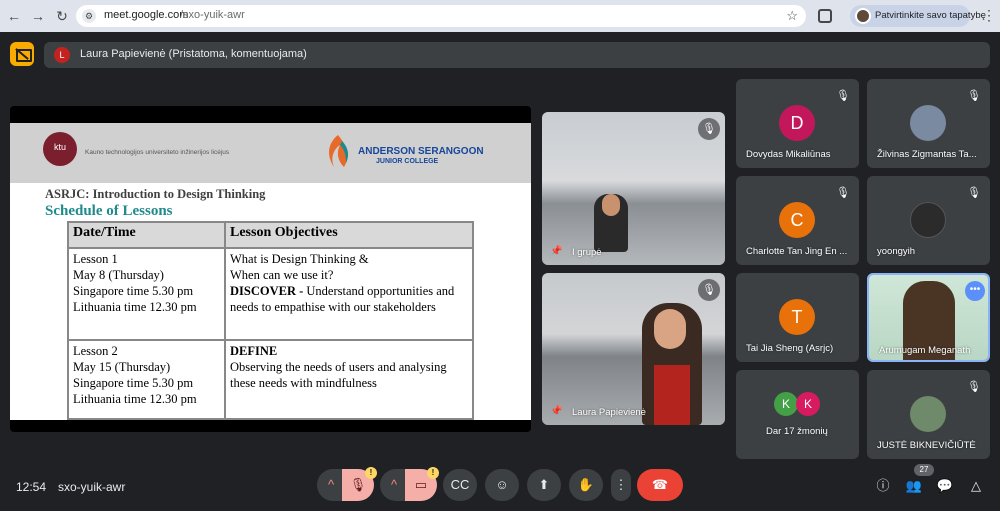 The height and width of the screenshot is (511, 1000). What do you see at coordinates (621, 485) in the screenshot?
I see `more-options-button: ⋮` at bounding box center [621, 485].